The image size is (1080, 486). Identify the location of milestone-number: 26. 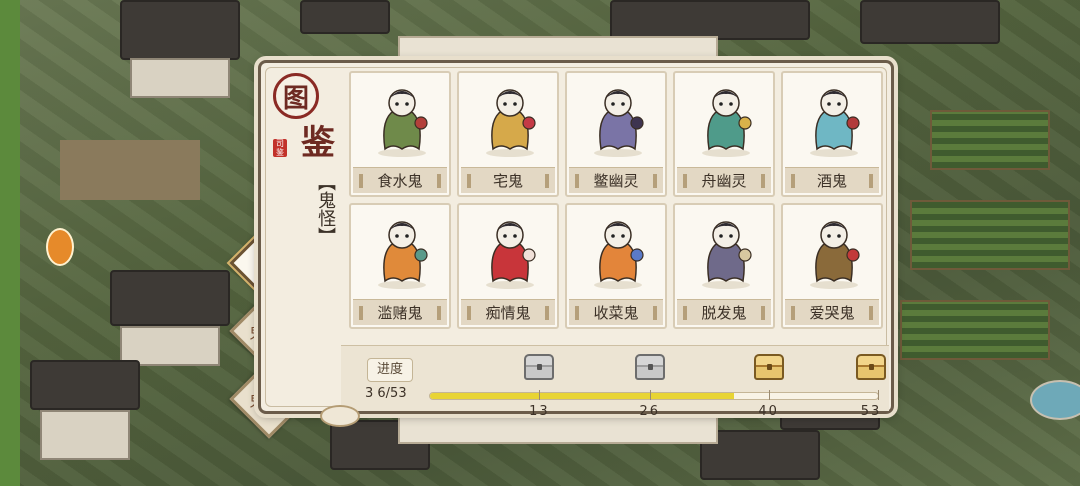
(650, 411).